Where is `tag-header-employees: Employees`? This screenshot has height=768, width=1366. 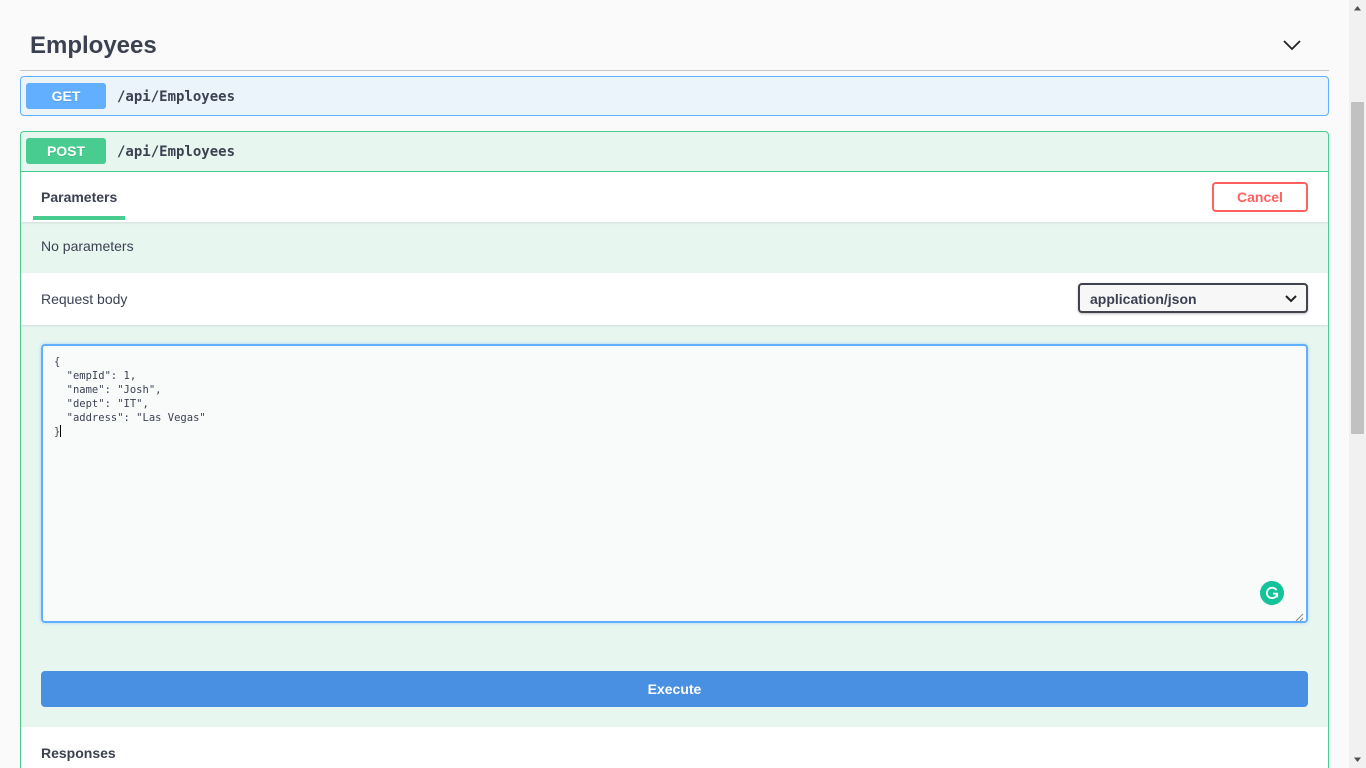
tag-header-employees: Employees is located at coordinates (674, 46).